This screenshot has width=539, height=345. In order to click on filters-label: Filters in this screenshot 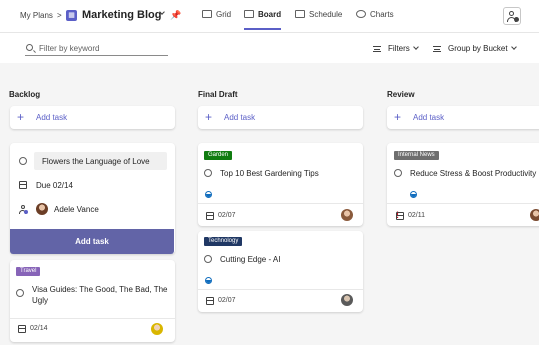, I will do `click(399, 48)`.